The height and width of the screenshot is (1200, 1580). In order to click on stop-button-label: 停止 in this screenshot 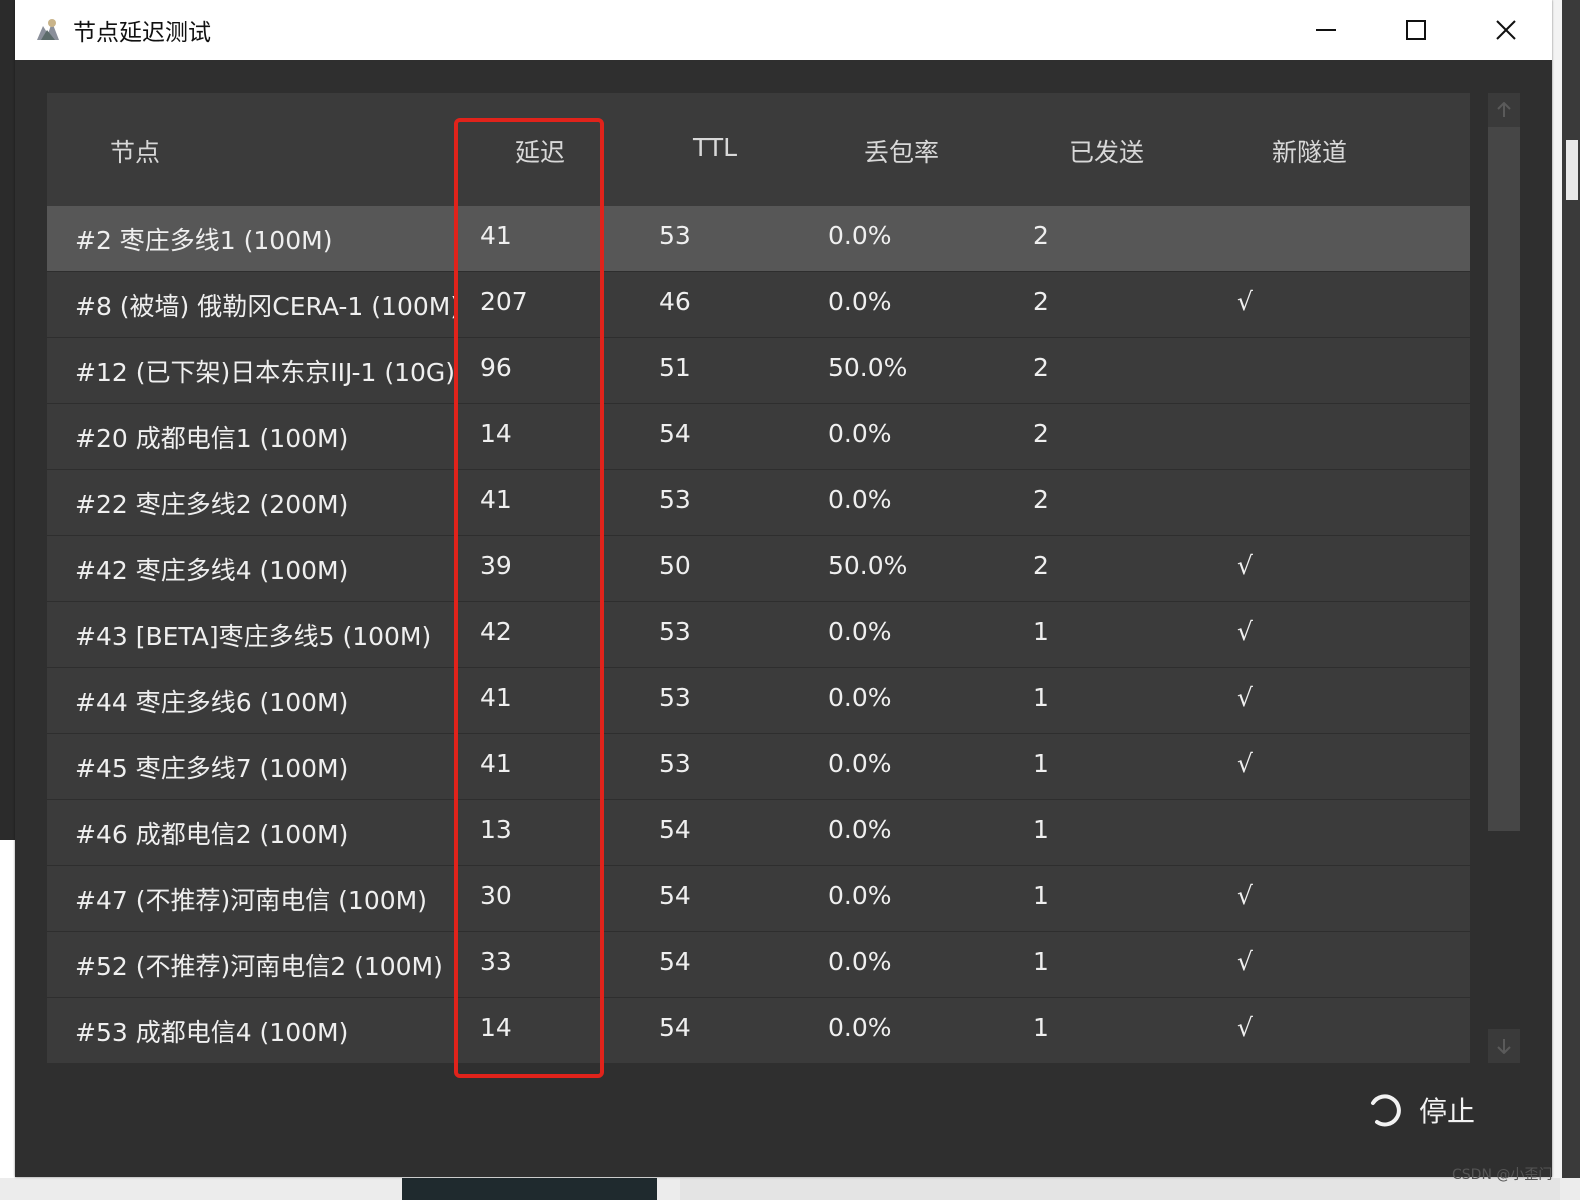, I will do `click(1447, 1111)`.